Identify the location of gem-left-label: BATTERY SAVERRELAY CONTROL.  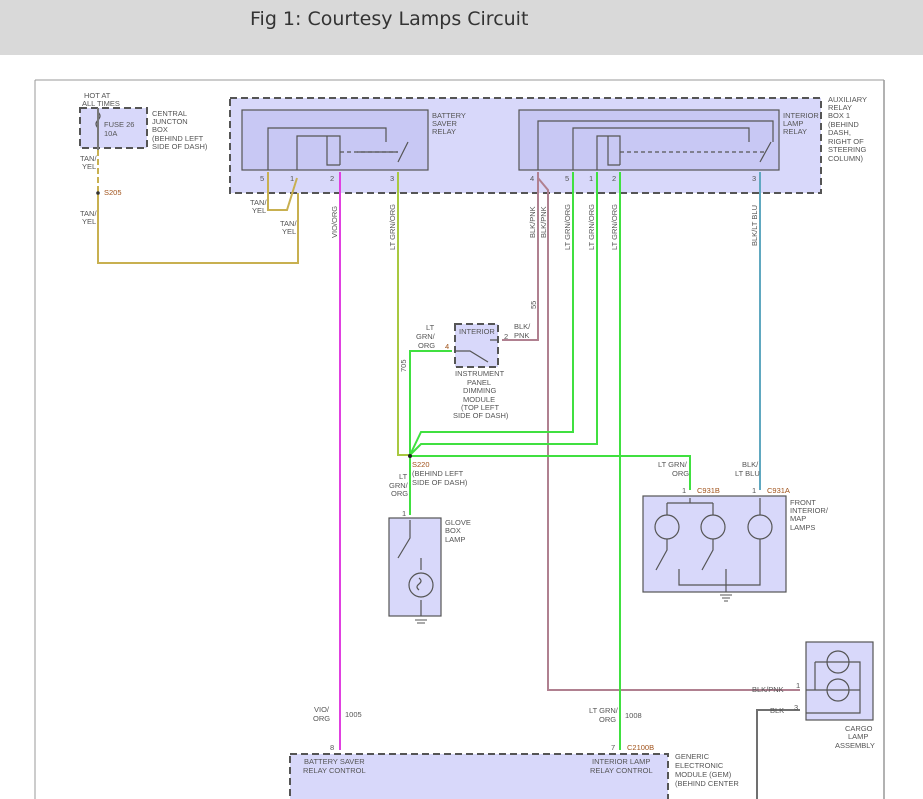
(334, 766).